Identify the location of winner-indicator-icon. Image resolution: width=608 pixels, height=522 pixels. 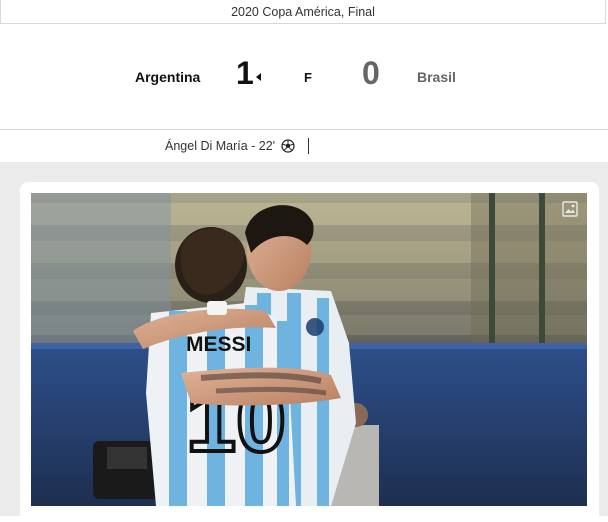
(258, 77).